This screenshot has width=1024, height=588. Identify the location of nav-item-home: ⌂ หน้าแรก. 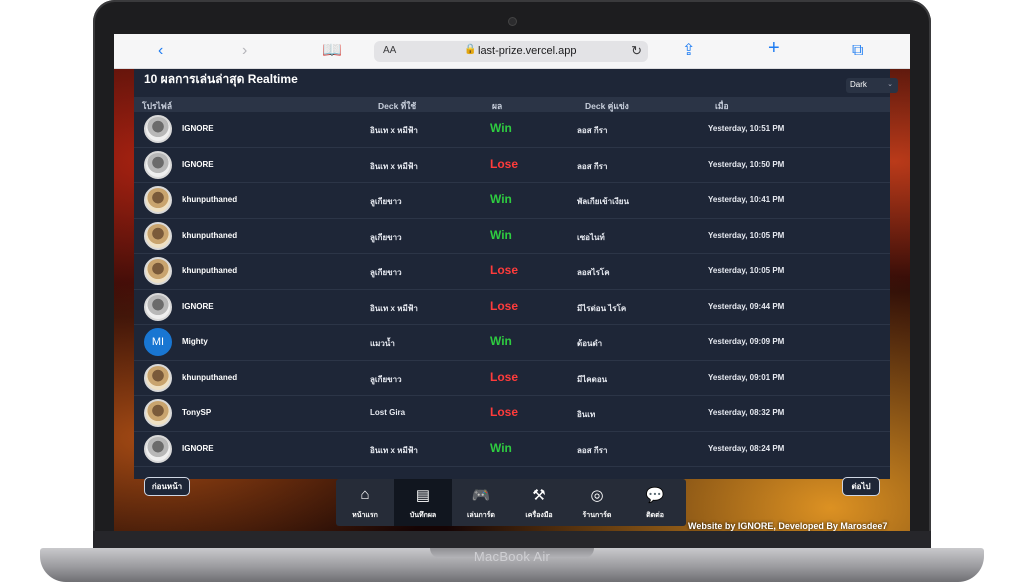
(365, 502).